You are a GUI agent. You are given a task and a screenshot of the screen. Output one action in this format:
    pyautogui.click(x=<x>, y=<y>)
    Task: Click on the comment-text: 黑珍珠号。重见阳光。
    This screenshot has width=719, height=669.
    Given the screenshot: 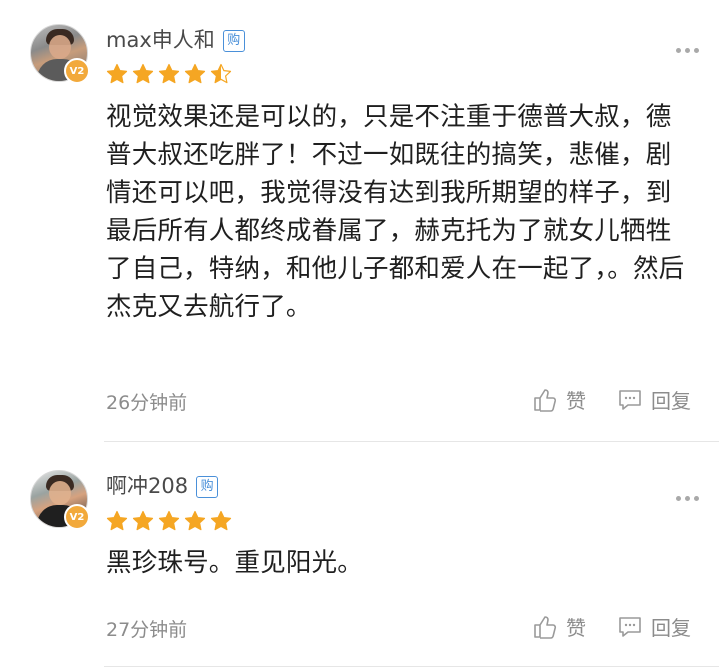 What is the action you would take?
    pyautogui.click(x=235, y=563)
    